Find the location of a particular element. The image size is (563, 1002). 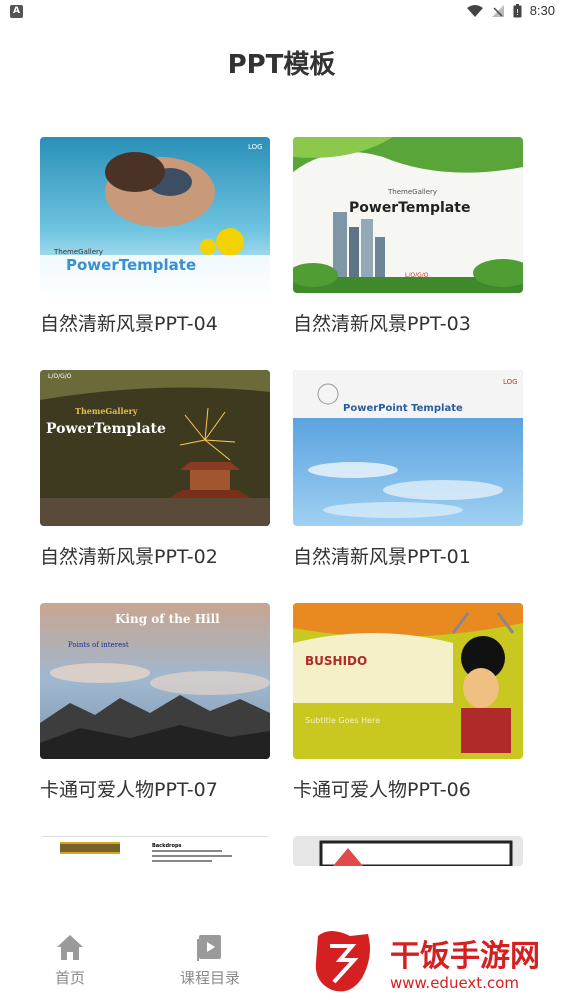

thumb-logo: Subtitle Goes Here is located at coordinates (342, 720).